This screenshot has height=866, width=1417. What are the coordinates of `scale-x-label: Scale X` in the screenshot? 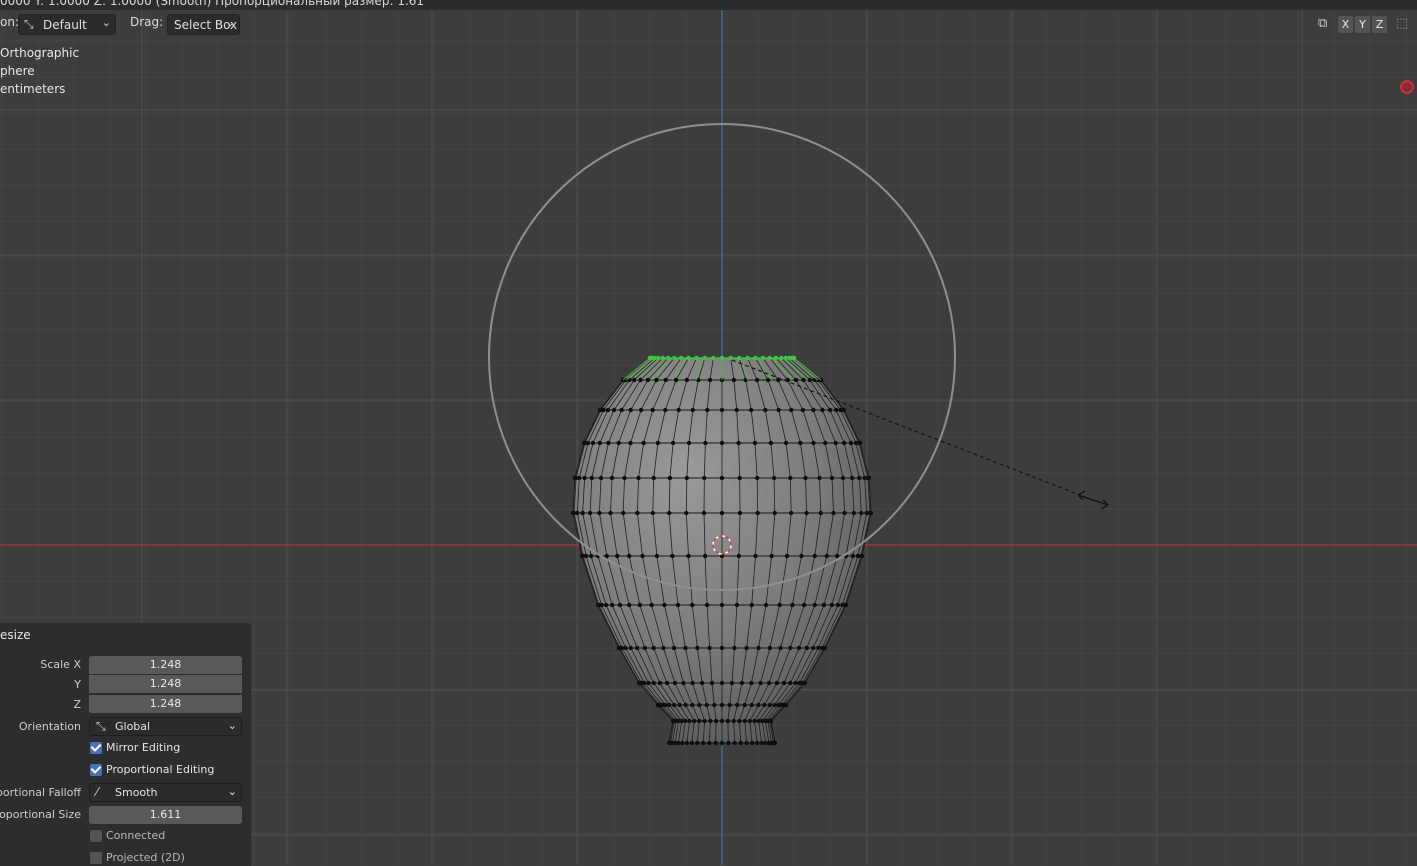 It's located at (60, 664).